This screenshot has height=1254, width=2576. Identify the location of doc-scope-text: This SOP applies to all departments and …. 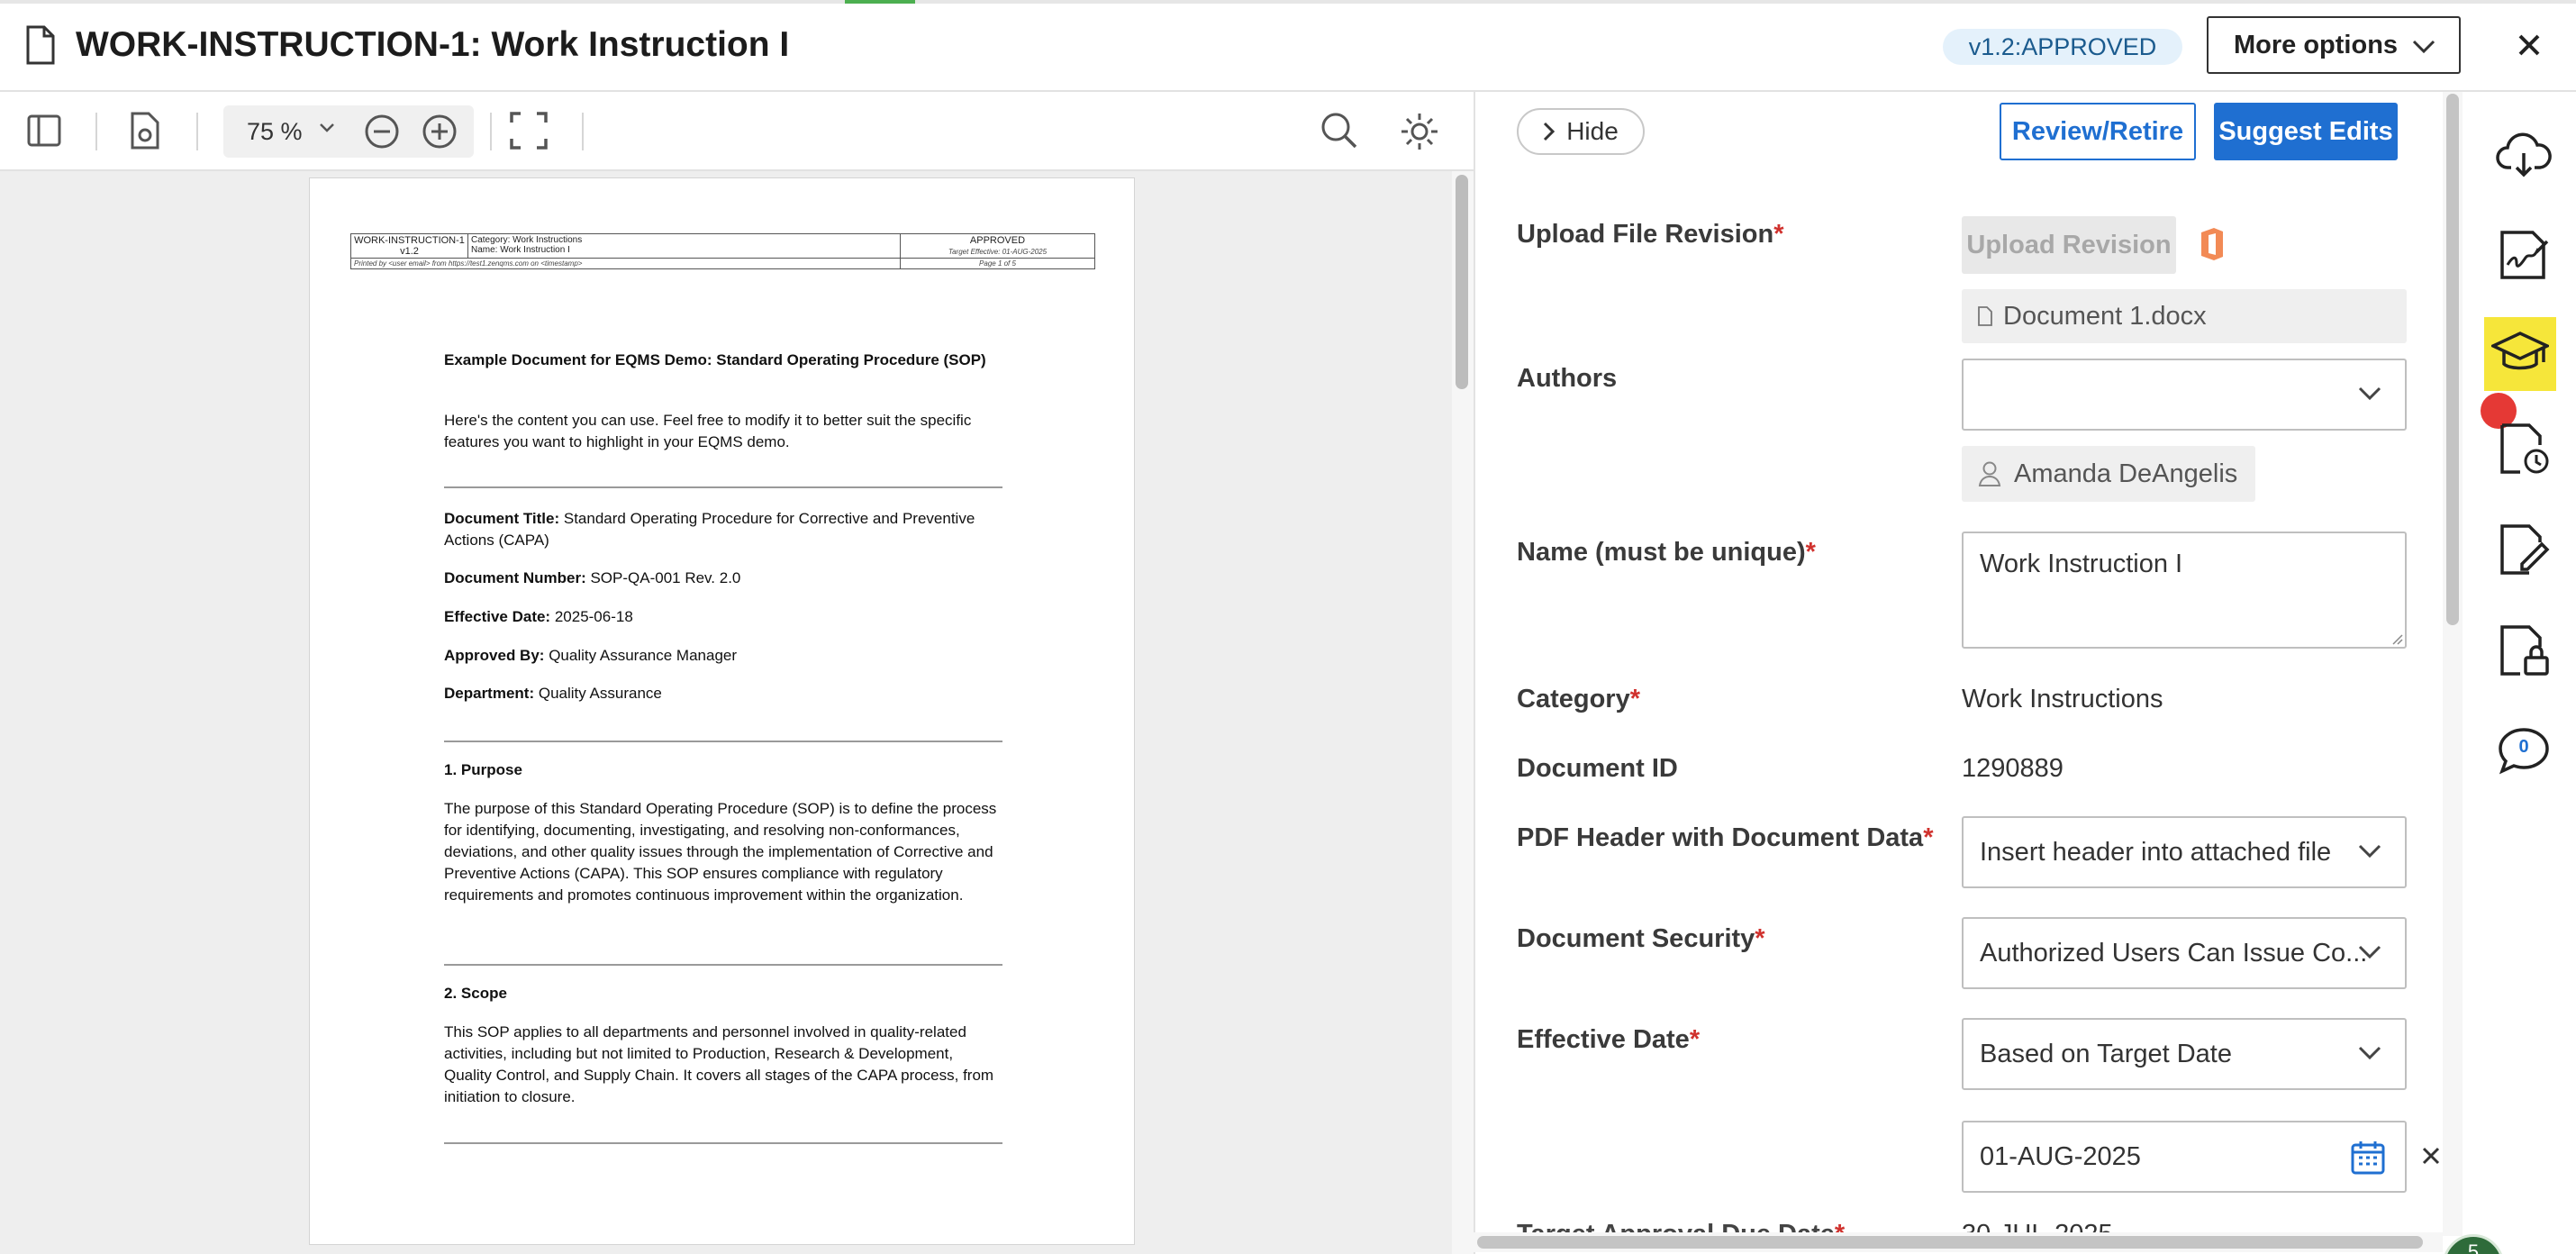
(719, 1064).